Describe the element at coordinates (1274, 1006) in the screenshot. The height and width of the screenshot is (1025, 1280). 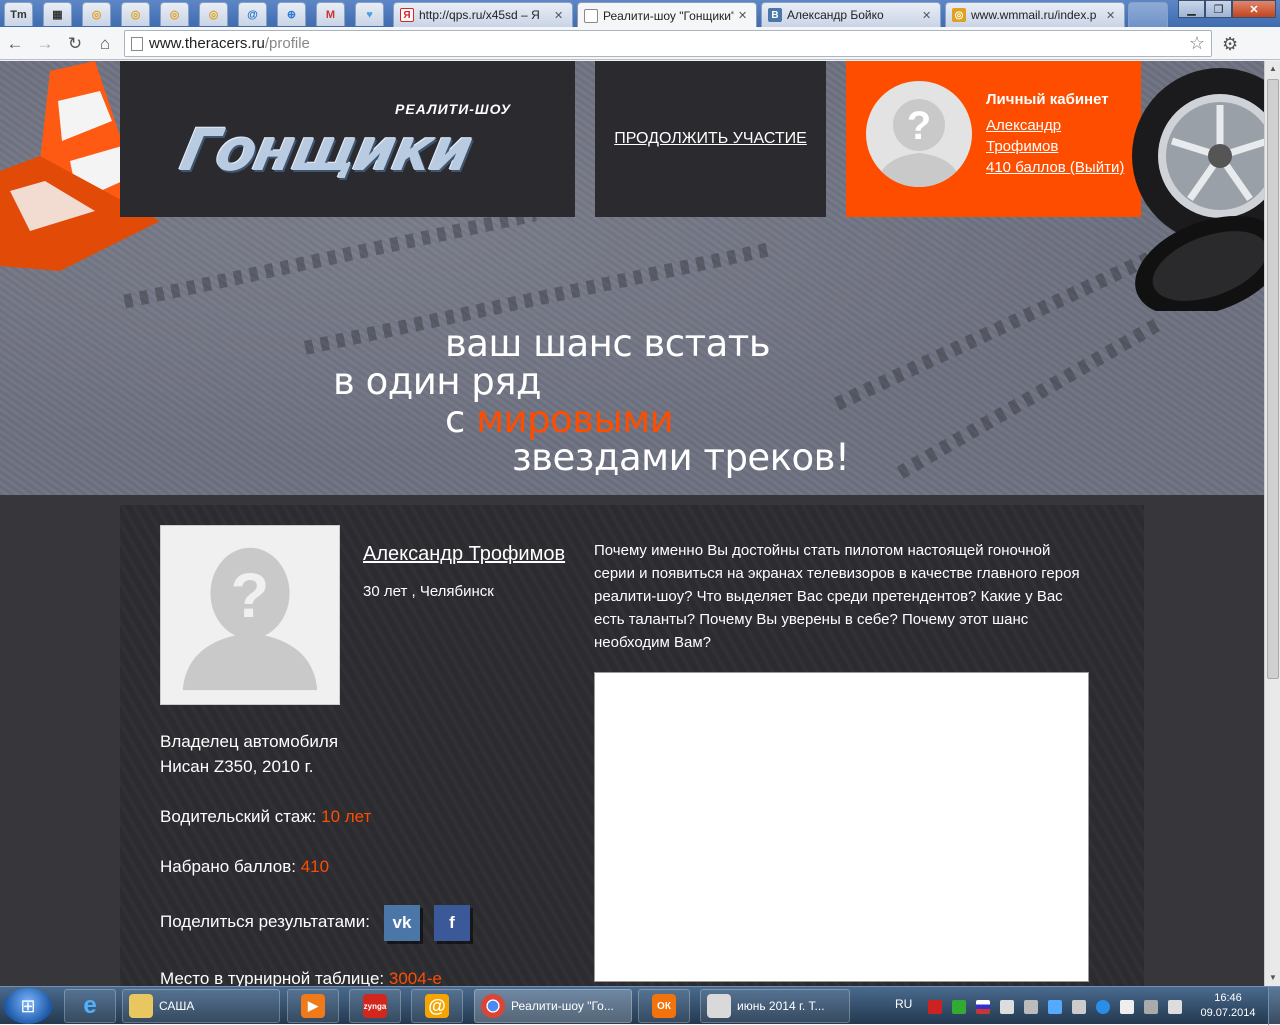
I see `show-desktop-button` at that location.